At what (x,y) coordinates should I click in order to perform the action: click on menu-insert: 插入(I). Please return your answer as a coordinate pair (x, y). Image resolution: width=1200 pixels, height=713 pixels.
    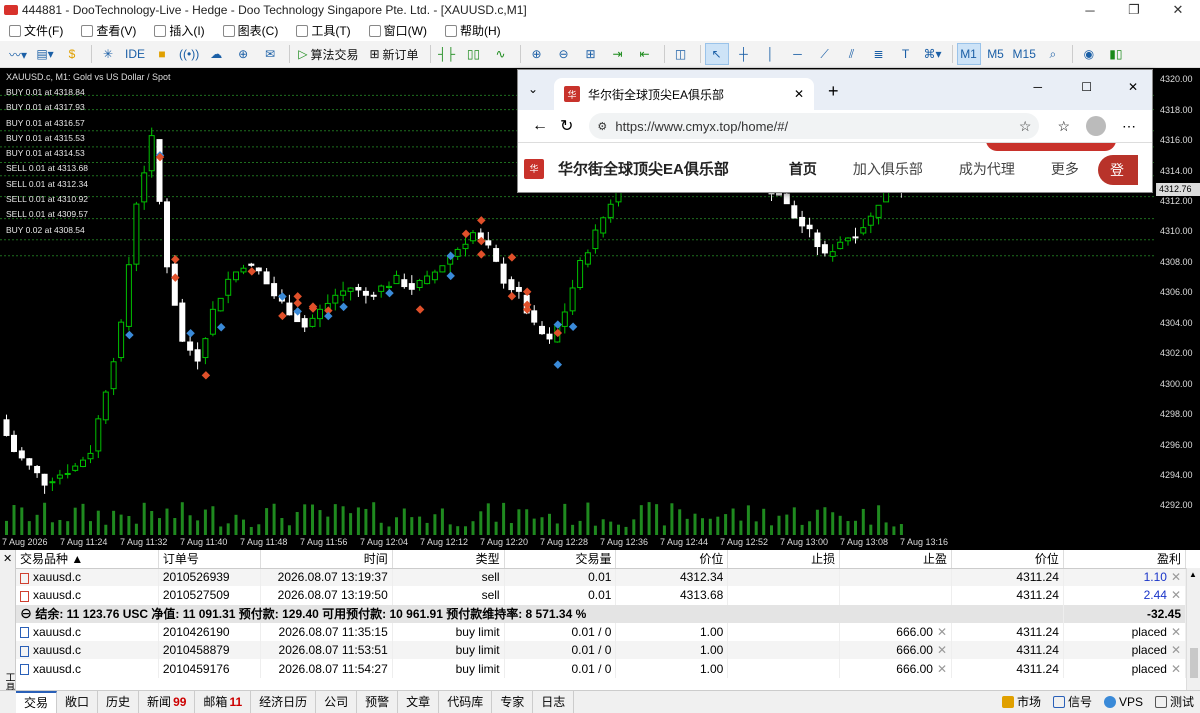
    Looking at the image, I should click on (179, 30).